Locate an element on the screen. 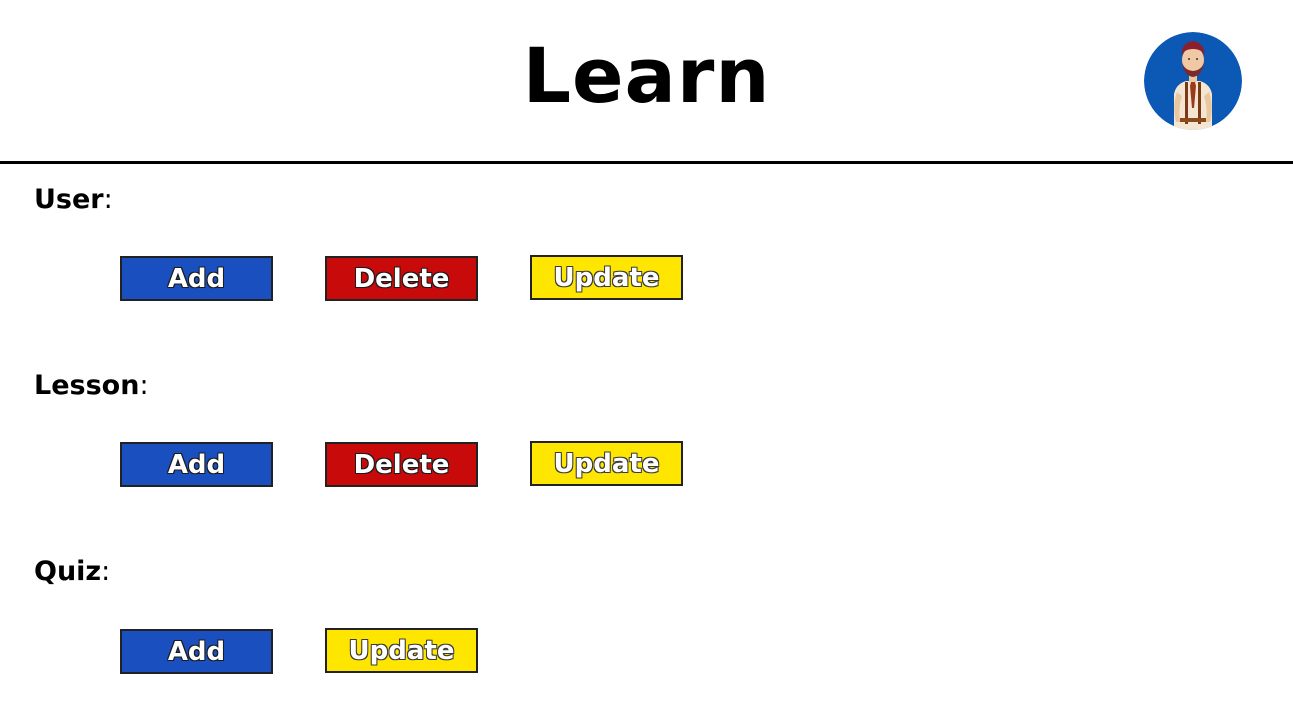 This screenshot has width=1293, height=723. user-update-label: Update is located at coordinates (606, 277).